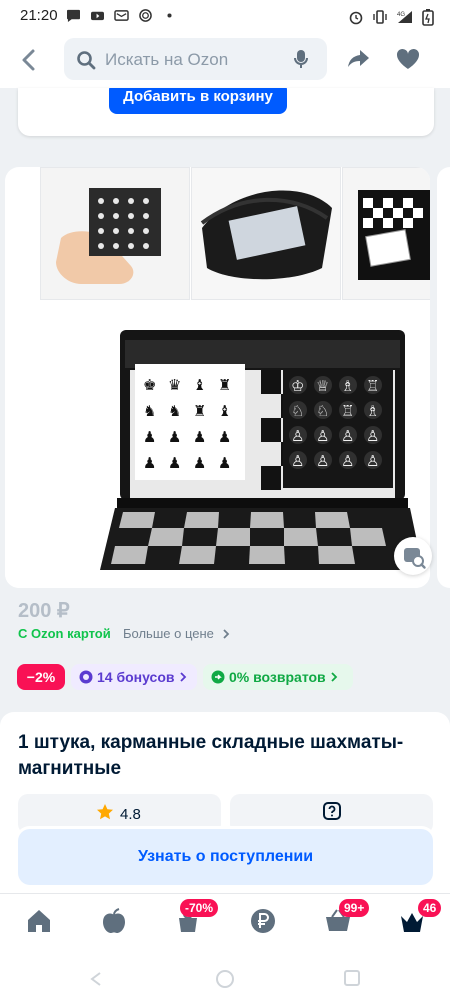  Describe the element at coordinates (354, 908) in the screenshot. I see `cart-badge: 99+` at that location.